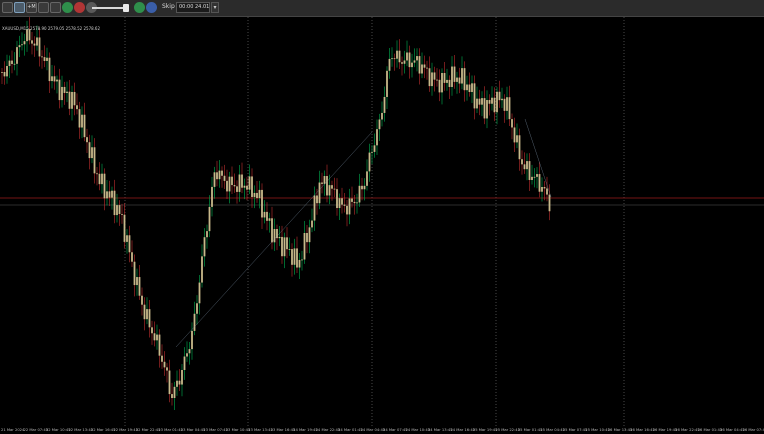 The image size is (764, 434). Describe the element at coordinates (67, 7) in the screenshot. I see `play-icon` at that location.